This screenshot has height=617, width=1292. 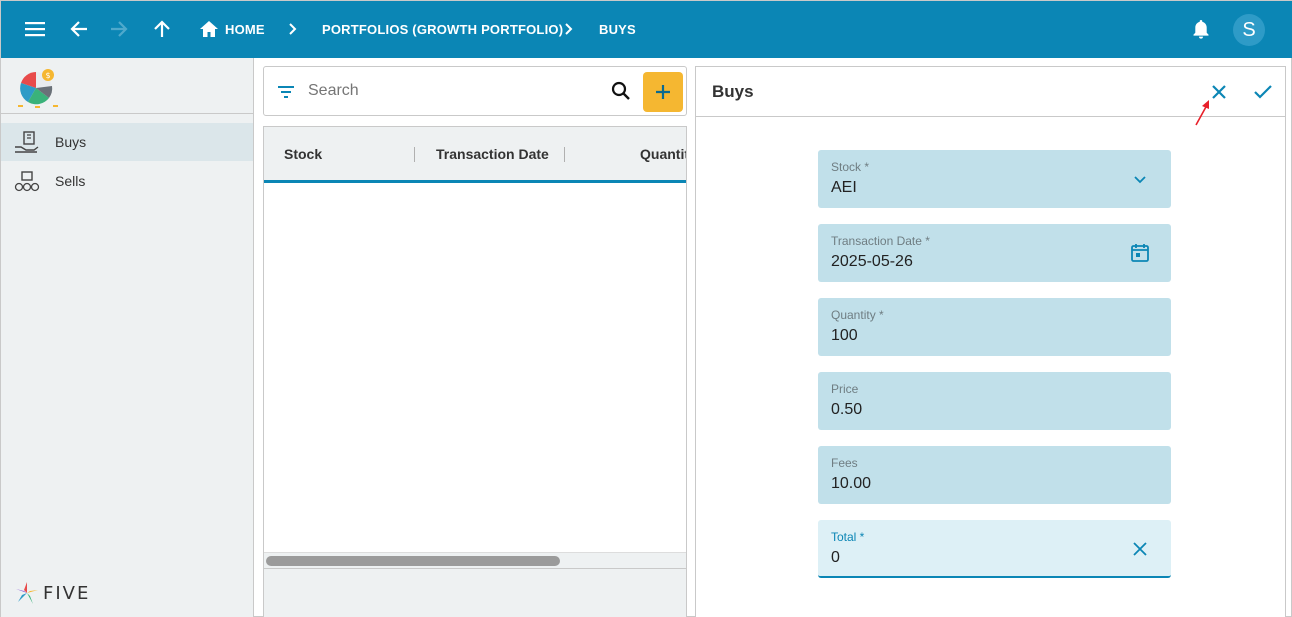 What do you see at coordinates (79, 29) in the screenshot?
I see `arrow-back-icon` at bounding box center [79, 29].